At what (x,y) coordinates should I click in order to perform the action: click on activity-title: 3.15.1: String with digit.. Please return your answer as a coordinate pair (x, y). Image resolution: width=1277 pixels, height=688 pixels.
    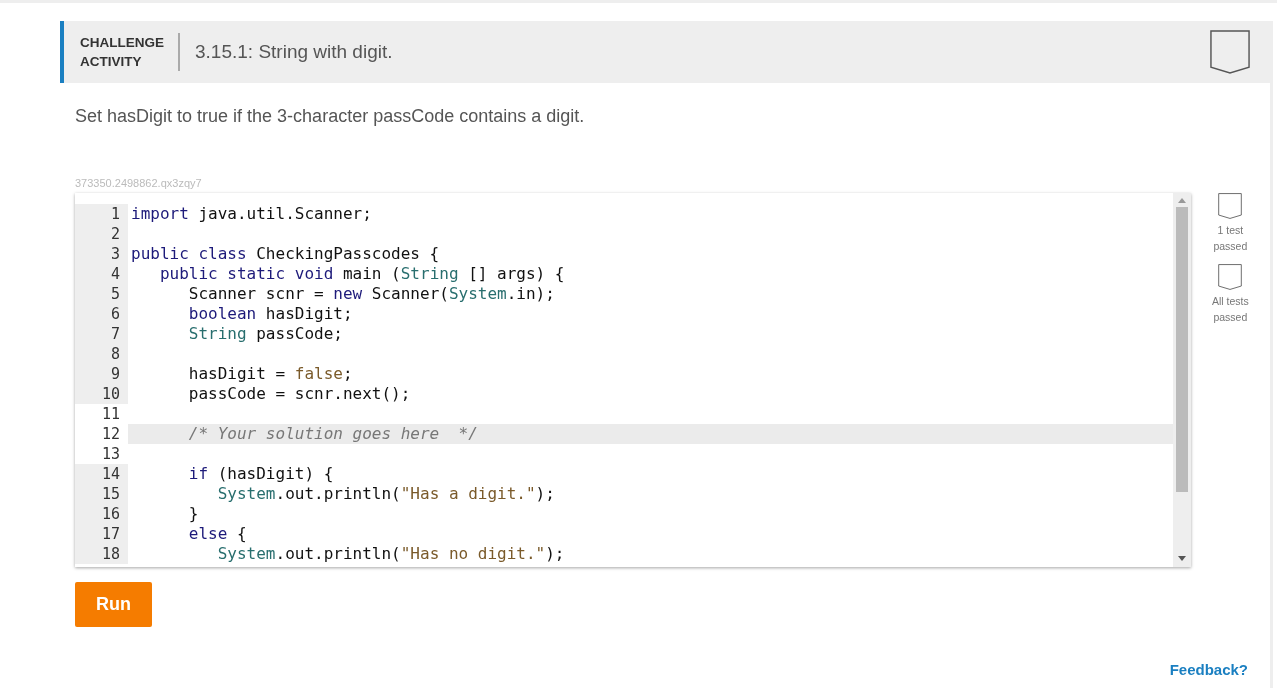
    Looking at the image, I should click on (294, 52).